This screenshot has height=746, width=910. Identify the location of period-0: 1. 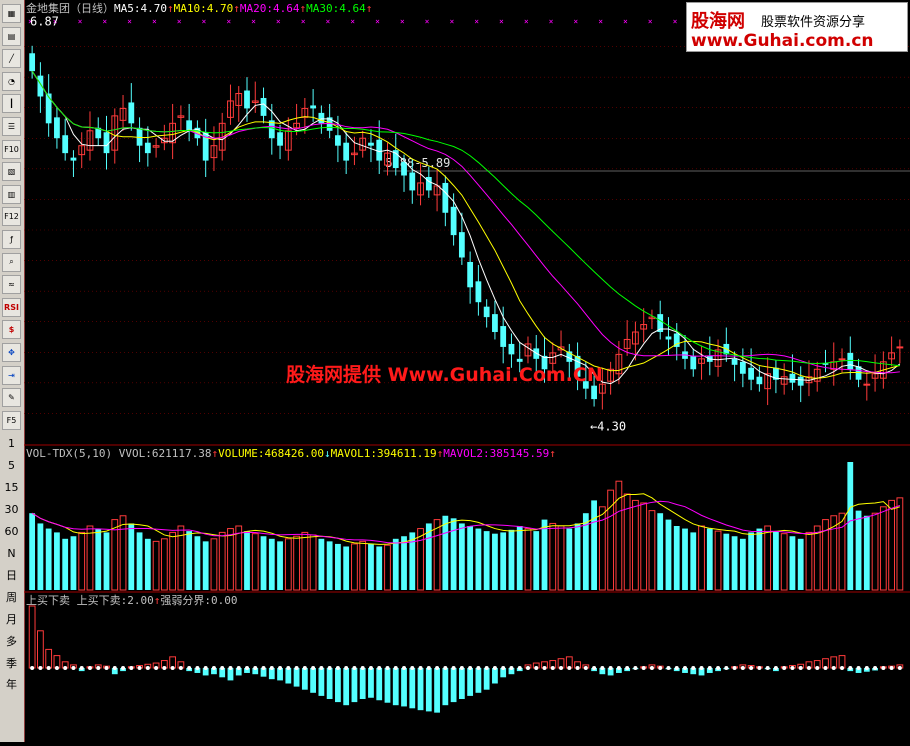
(11, 443).